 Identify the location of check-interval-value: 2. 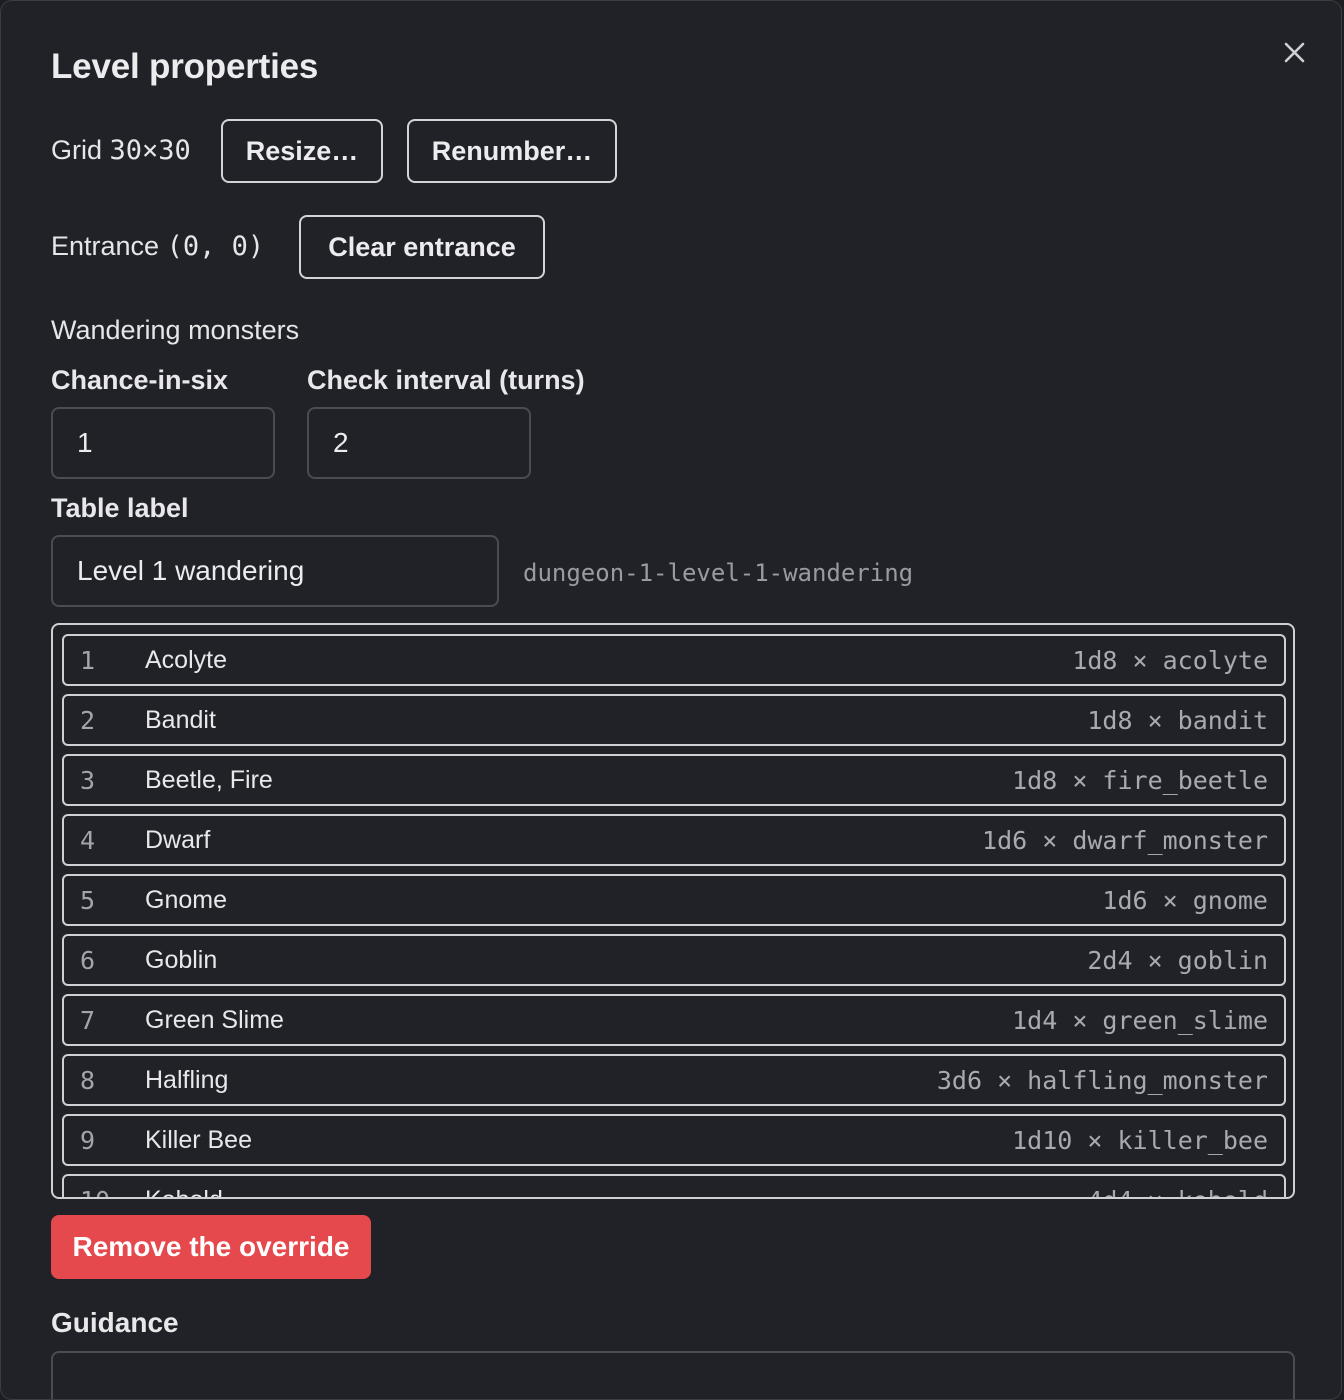
(341, 442).